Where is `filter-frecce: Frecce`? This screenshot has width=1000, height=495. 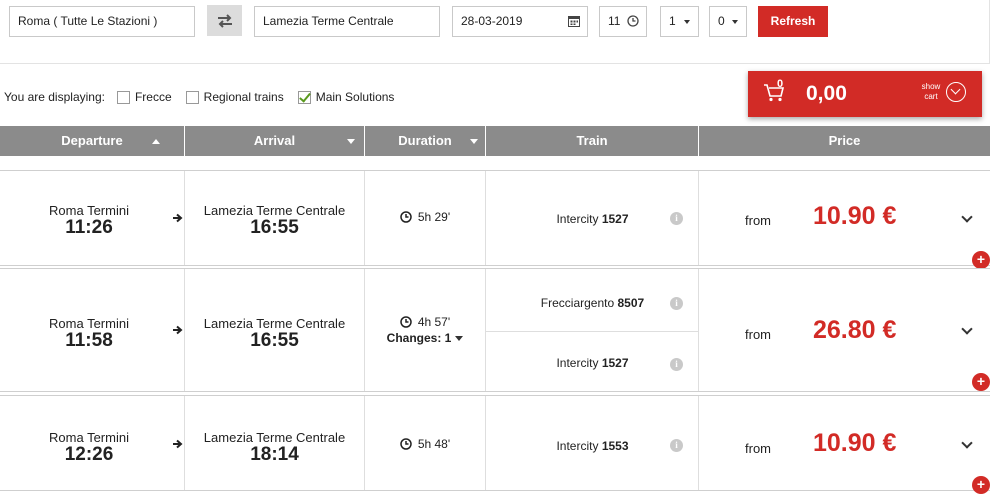 filter-frecce: Frecce is located at coordinates (144, 97).